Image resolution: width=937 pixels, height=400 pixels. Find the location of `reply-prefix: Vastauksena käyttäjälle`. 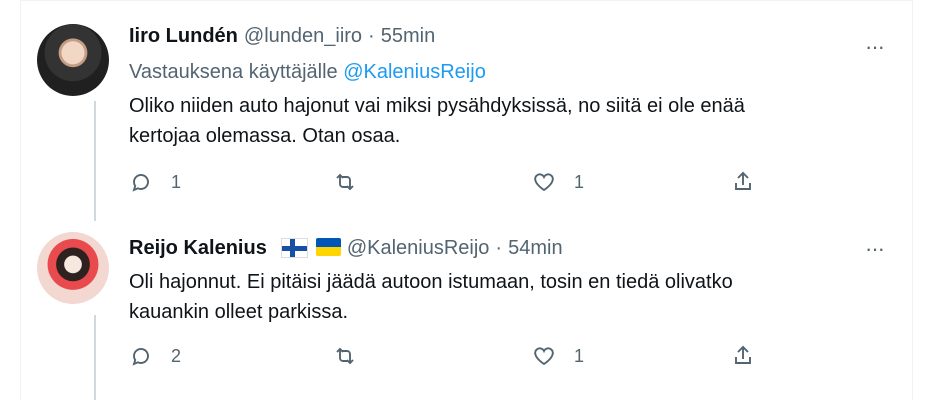

reply-prefix: Vastauksena käyttäjälle is located at coordinates (233, 72).